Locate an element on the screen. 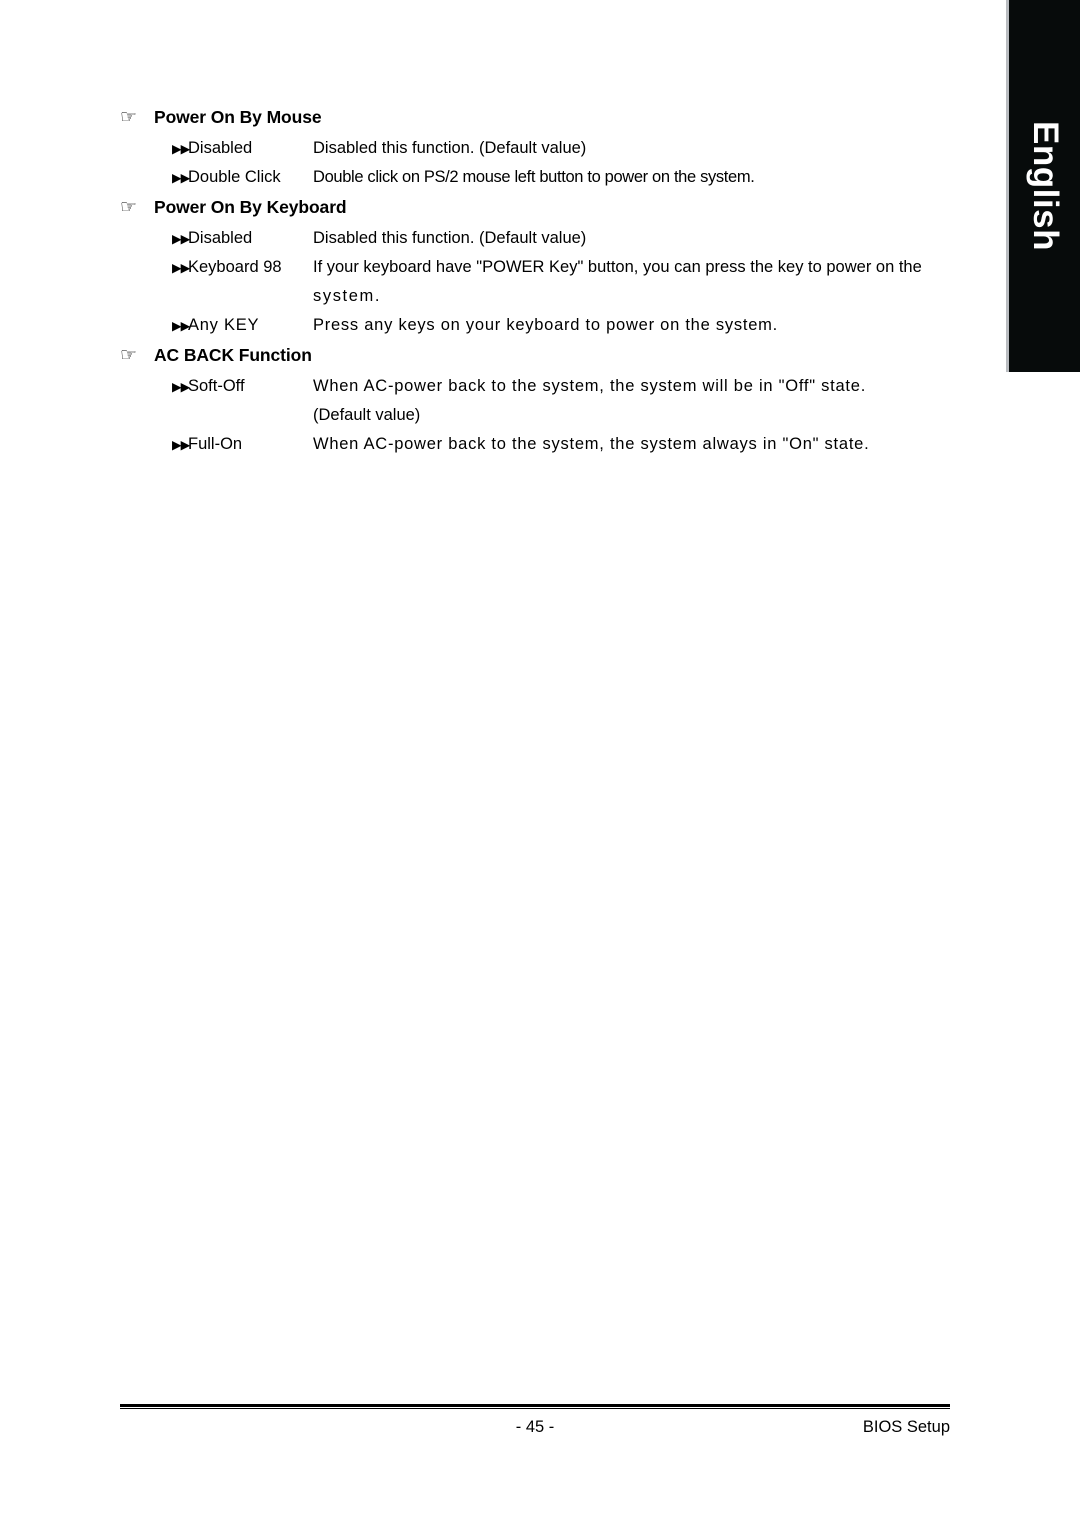  option-label: Any KEY is located at coordinates (224, 325).